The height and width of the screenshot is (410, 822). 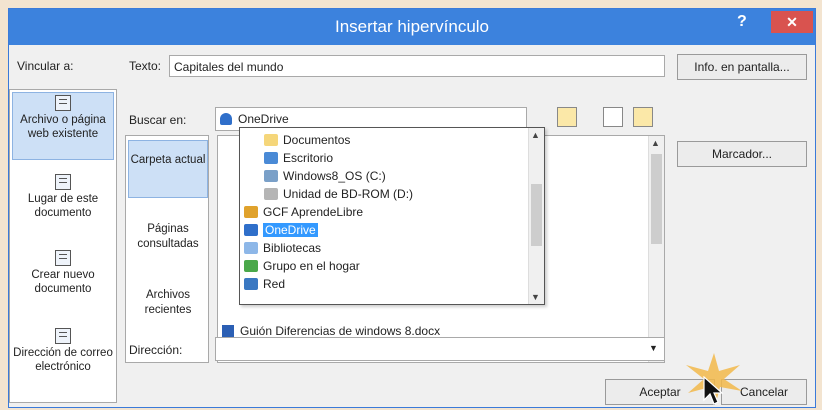 What do you see at coordinates (63, 103) in the screenshot?
I see `web-page-icon` at bounding box center [63, 103].